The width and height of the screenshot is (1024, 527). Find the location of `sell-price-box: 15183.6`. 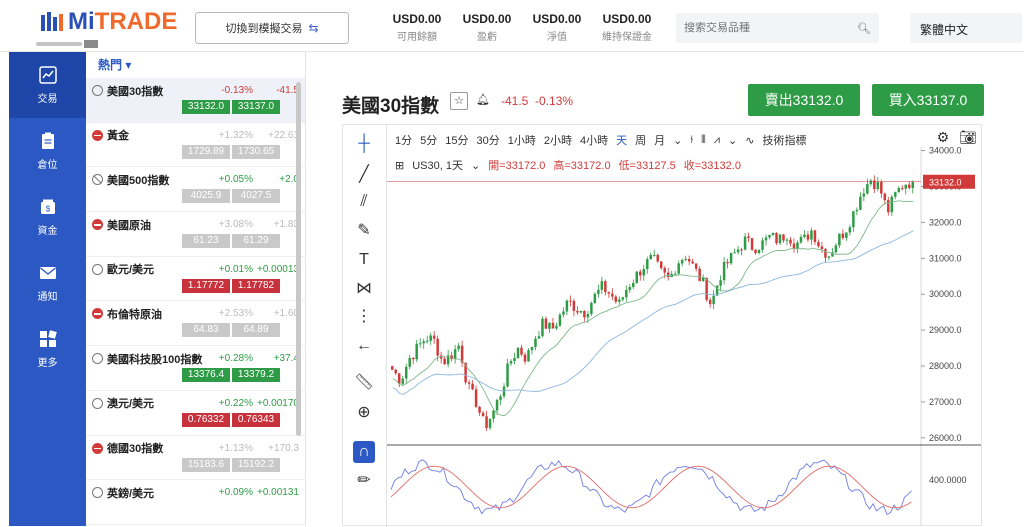

sell-price-box: 15183.6 is located at coordinates (206, 464).